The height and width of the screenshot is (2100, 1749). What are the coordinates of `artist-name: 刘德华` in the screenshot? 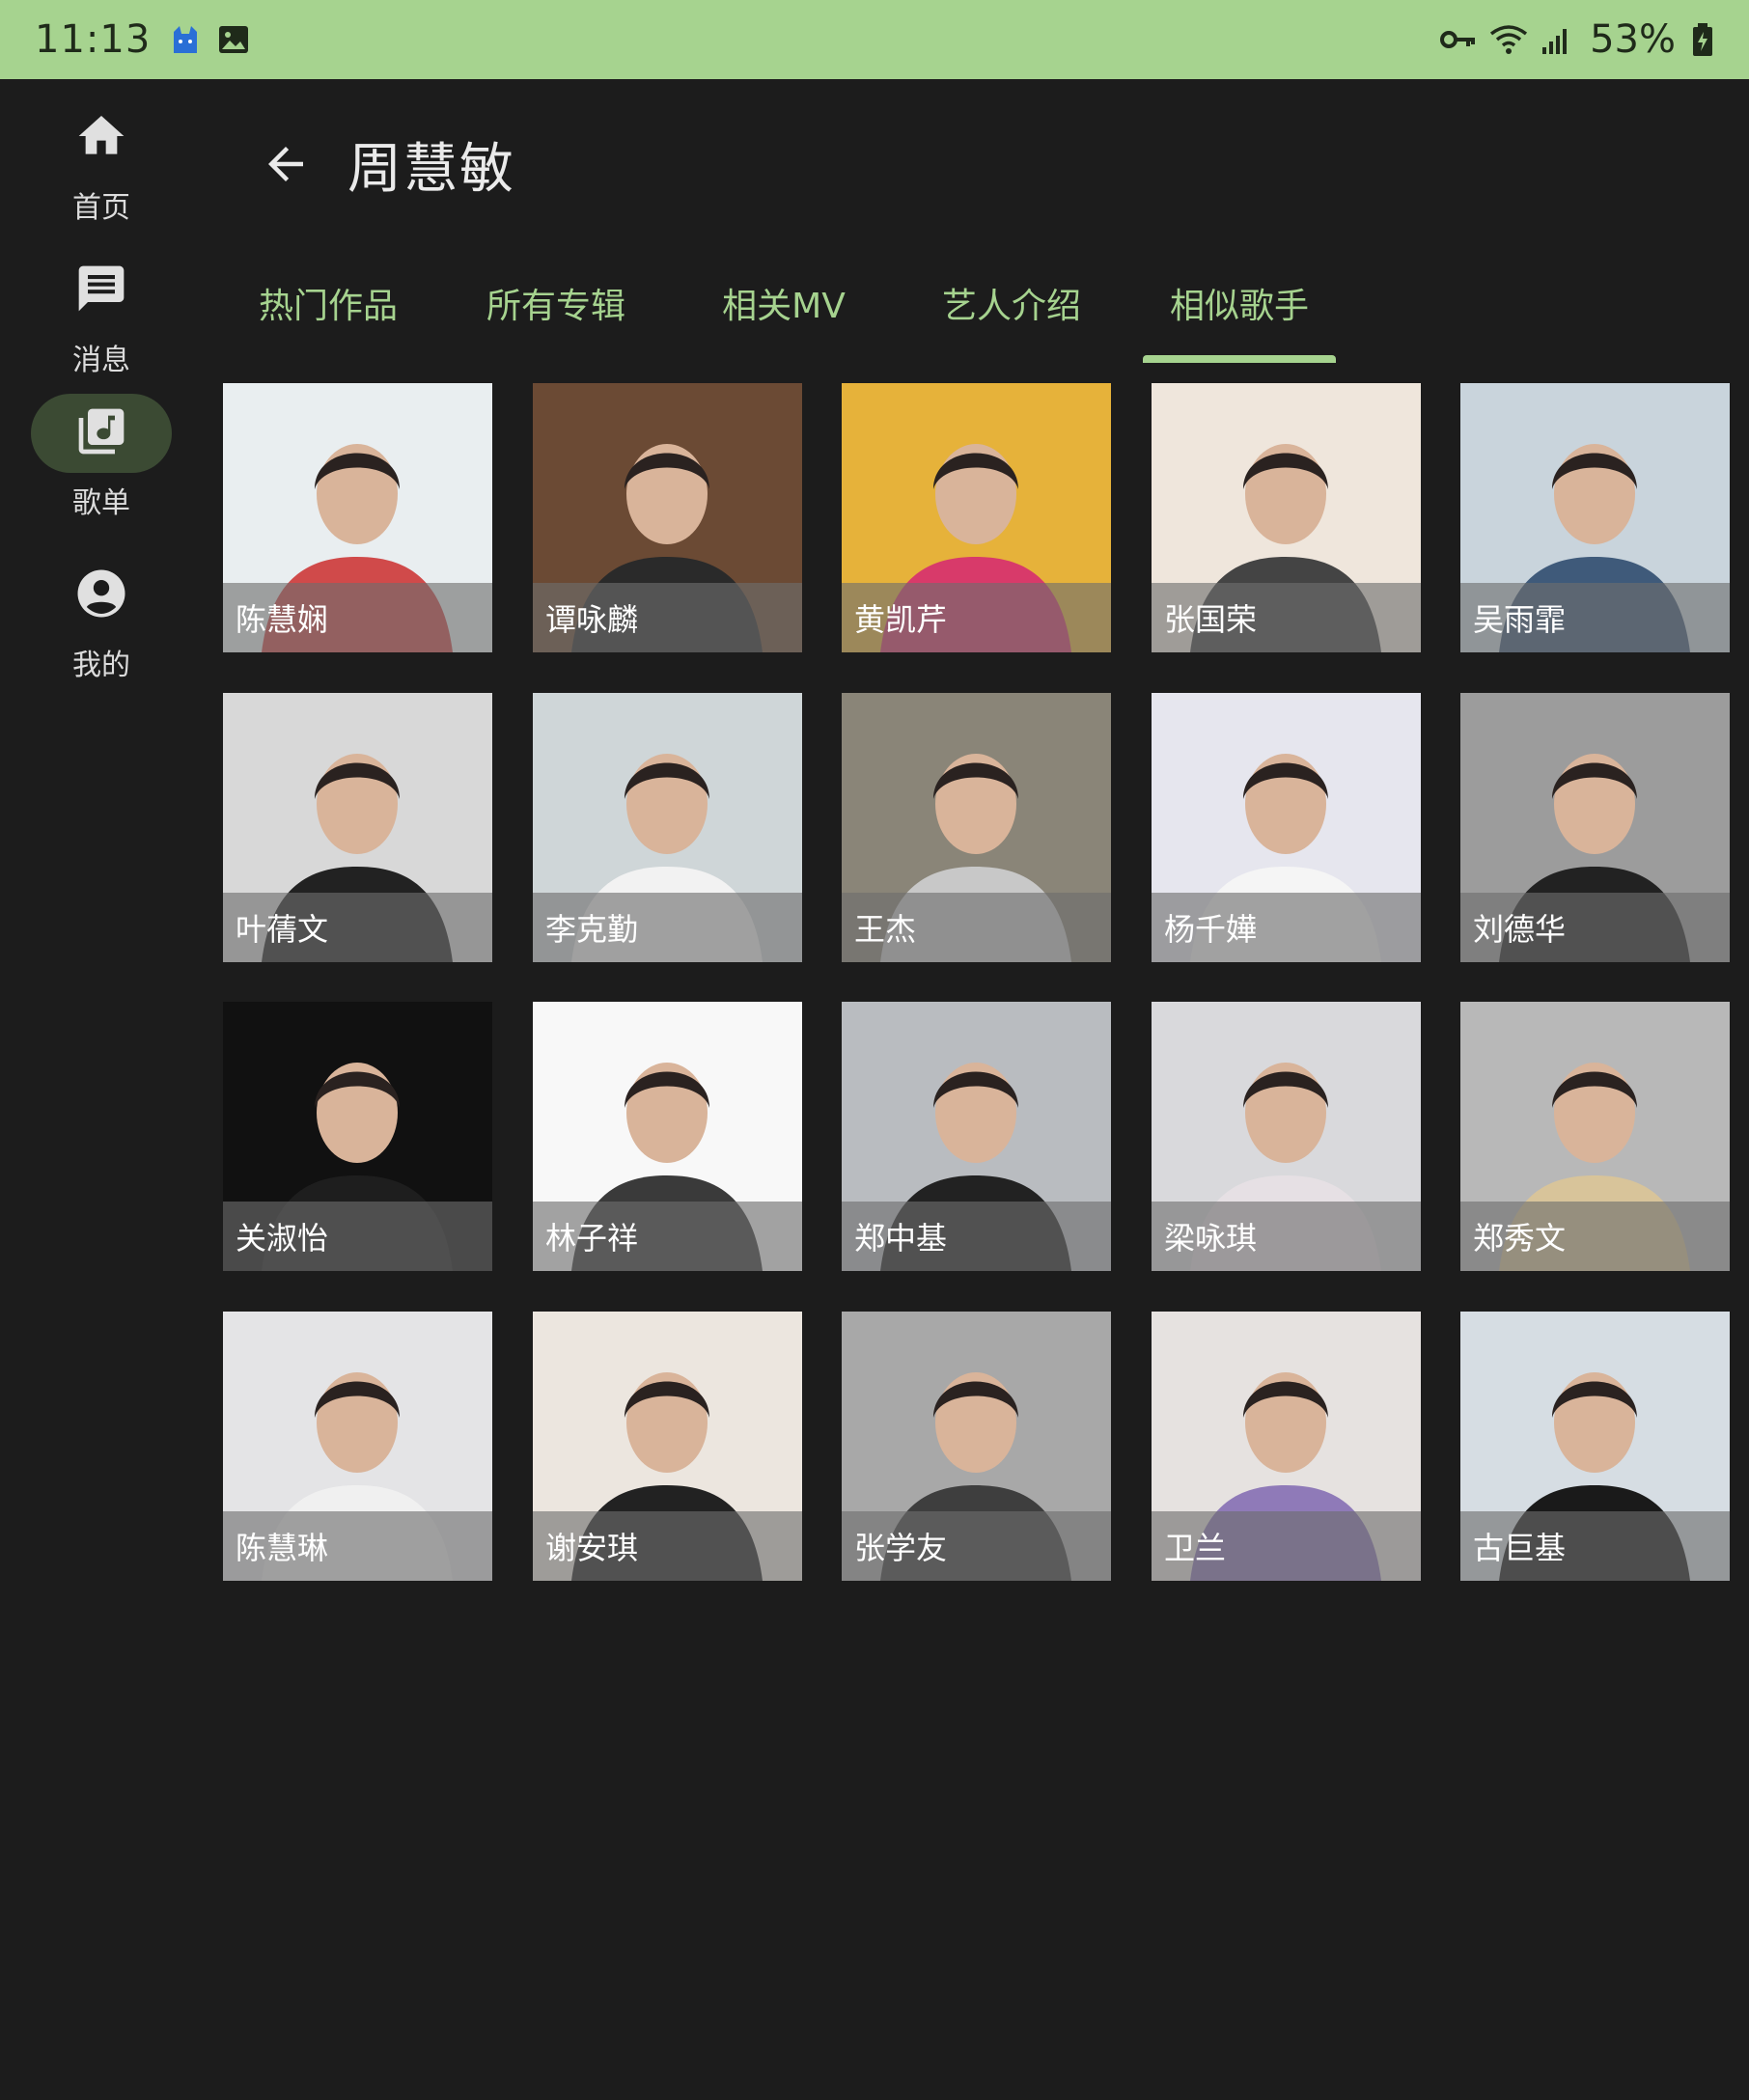 It's located at (1595, 927).